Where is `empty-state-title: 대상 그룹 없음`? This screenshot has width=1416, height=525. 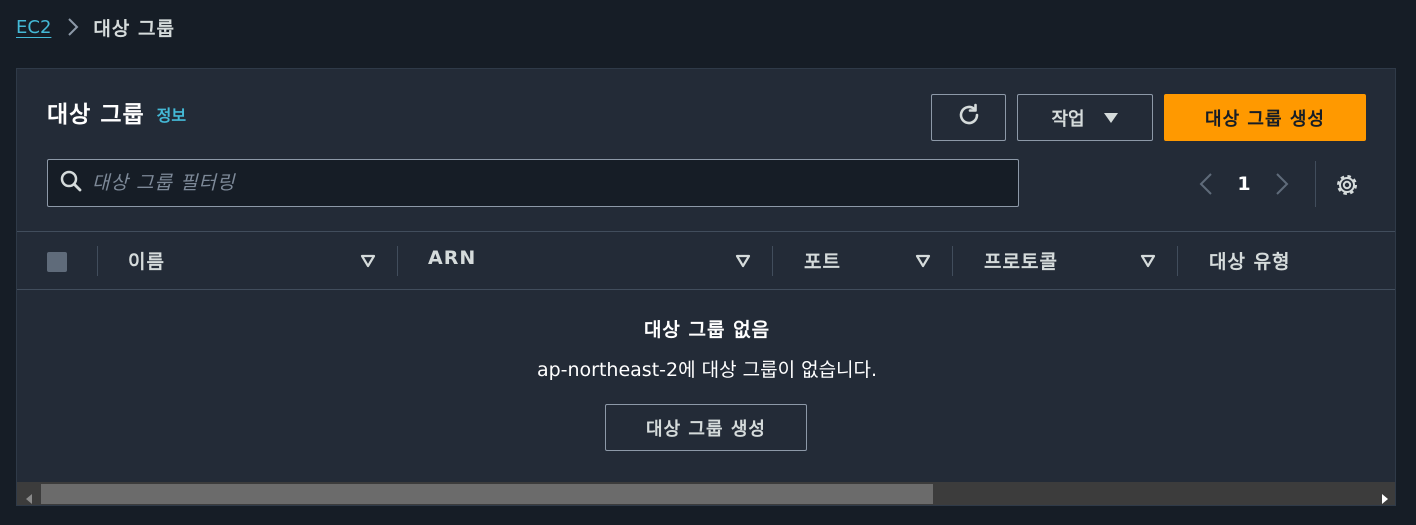 empty-state-title: 대상 그룹 없음 is located at coordinates (707, 330).